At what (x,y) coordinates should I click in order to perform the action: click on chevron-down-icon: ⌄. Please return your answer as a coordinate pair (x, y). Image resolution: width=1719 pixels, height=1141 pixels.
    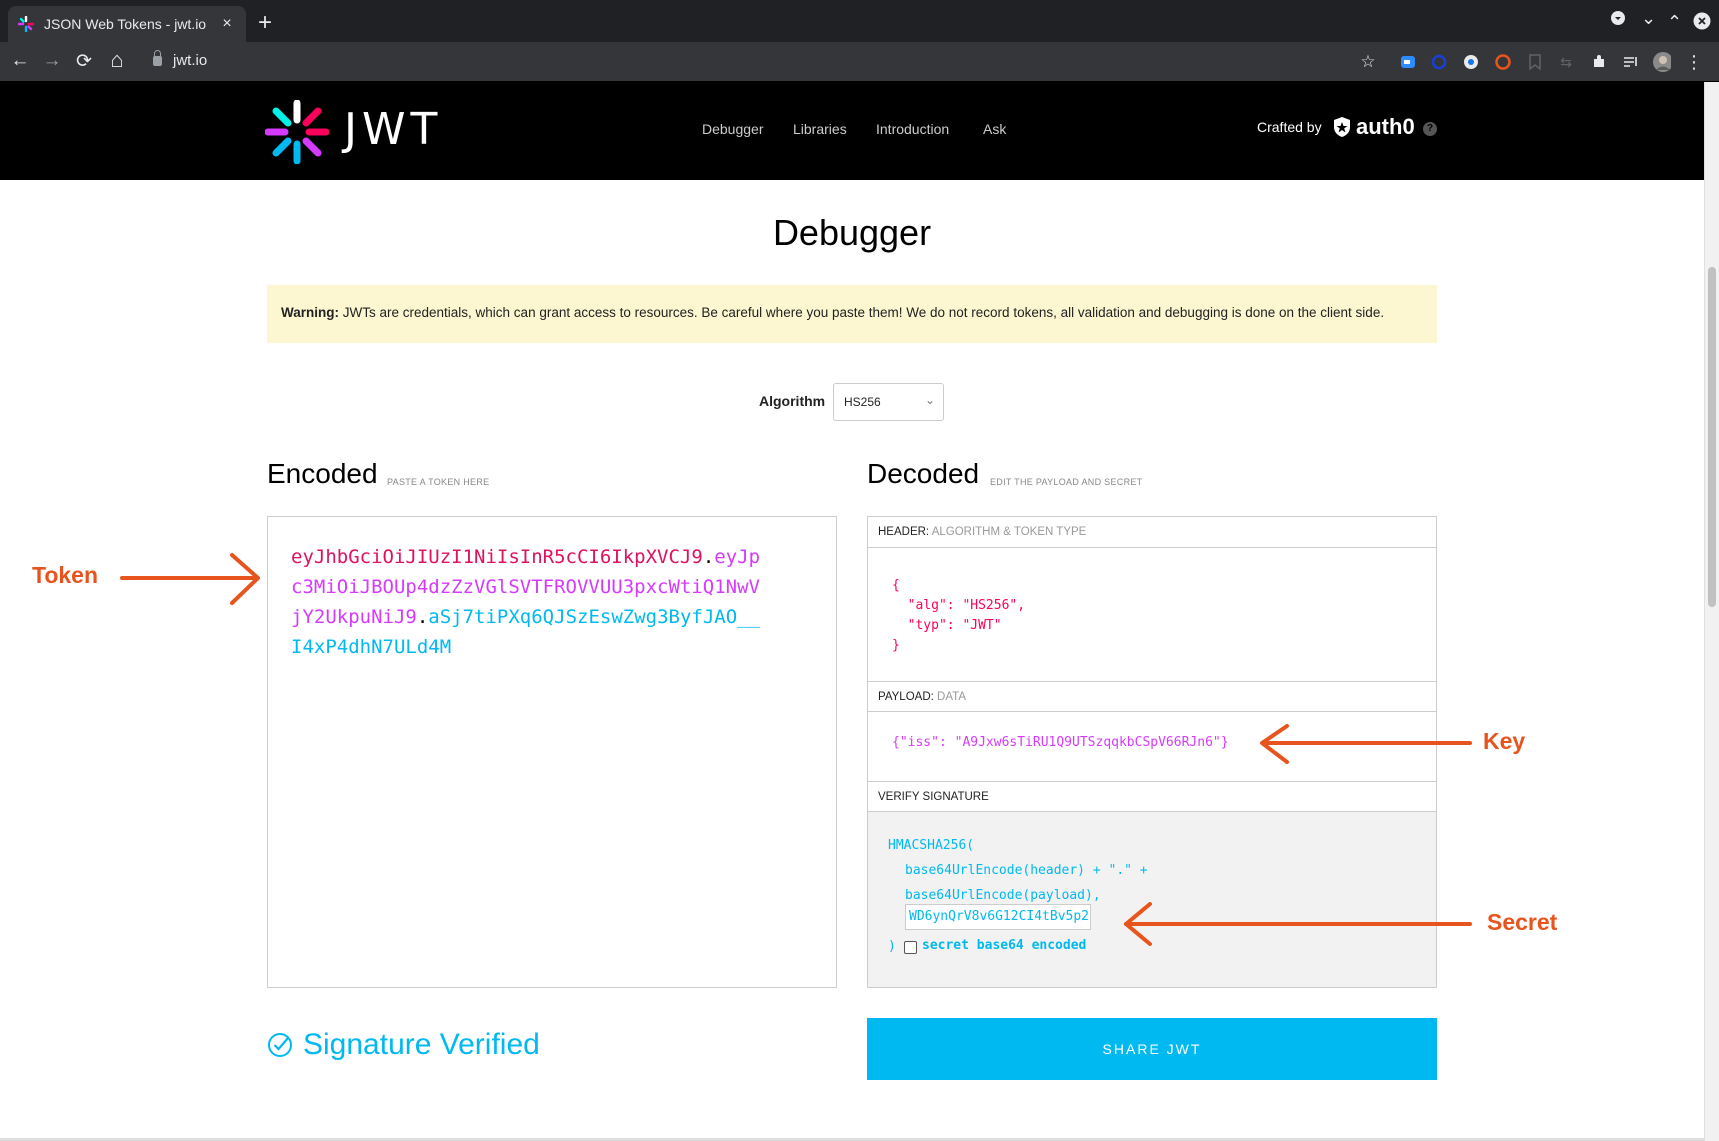
    Looking at the image, I should click on (929, 400).